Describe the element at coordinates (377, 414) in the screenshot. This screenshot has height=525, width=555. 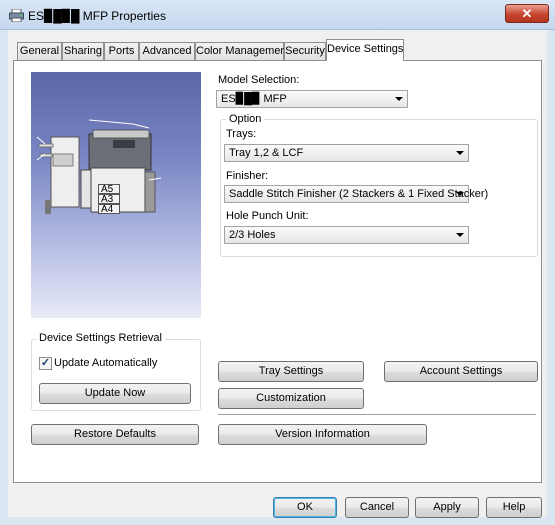
I see `separator-line` at that location.